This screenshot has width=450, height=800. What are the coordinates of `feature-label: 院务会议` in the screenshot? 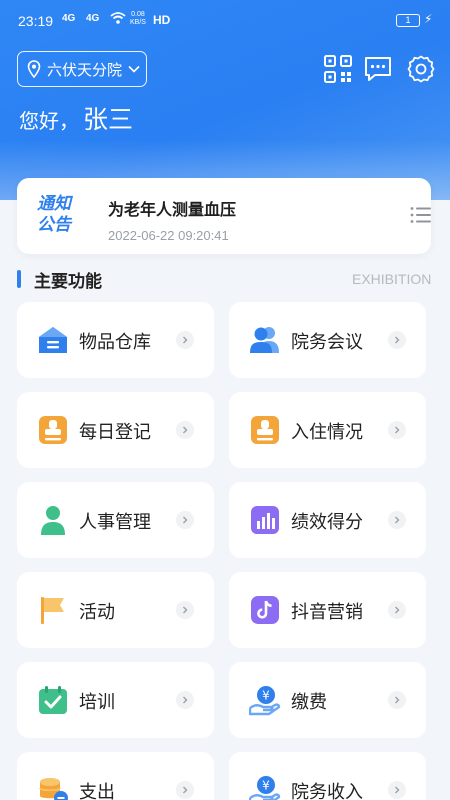 It's located at (327, 342).